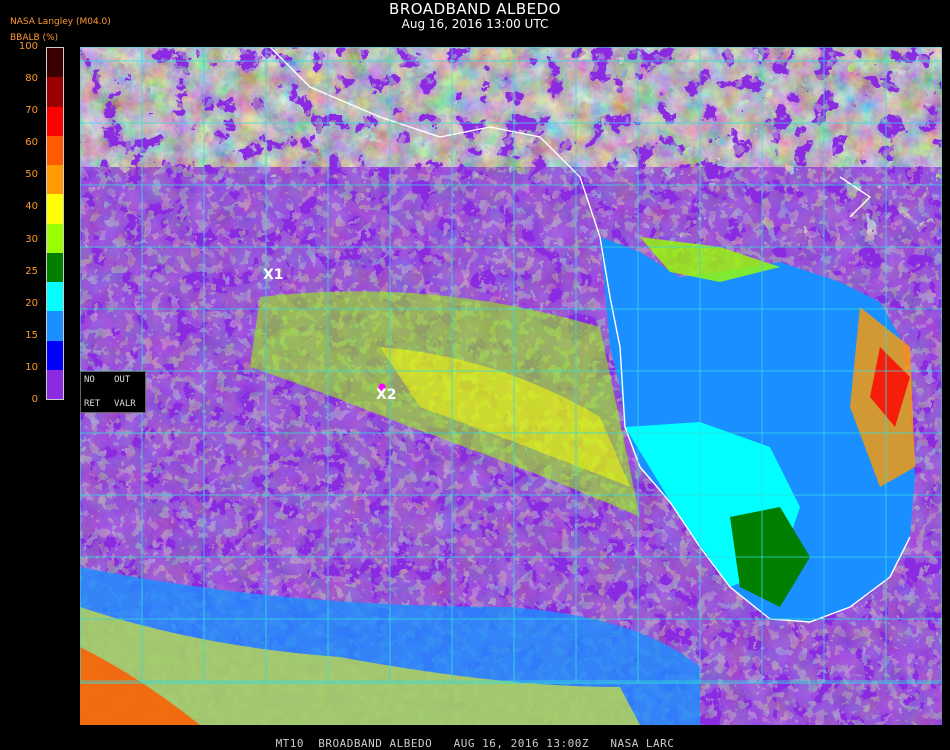 The width and height of the screenshot is (950, 750). I want to click on colorbar-tick-label: 70, so click(31, 111).